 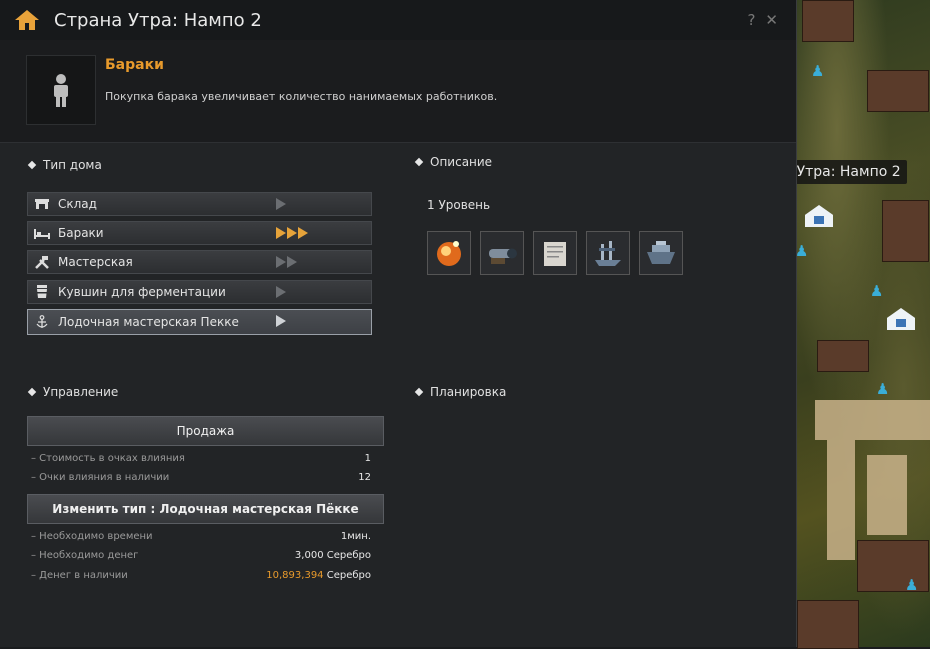 What do you see at coordinates (205, 509) in the screenshot?
I see `change-type-button: Изменить тип : Лодочная мастерская Пёкке` at bounding box center [205, 509].